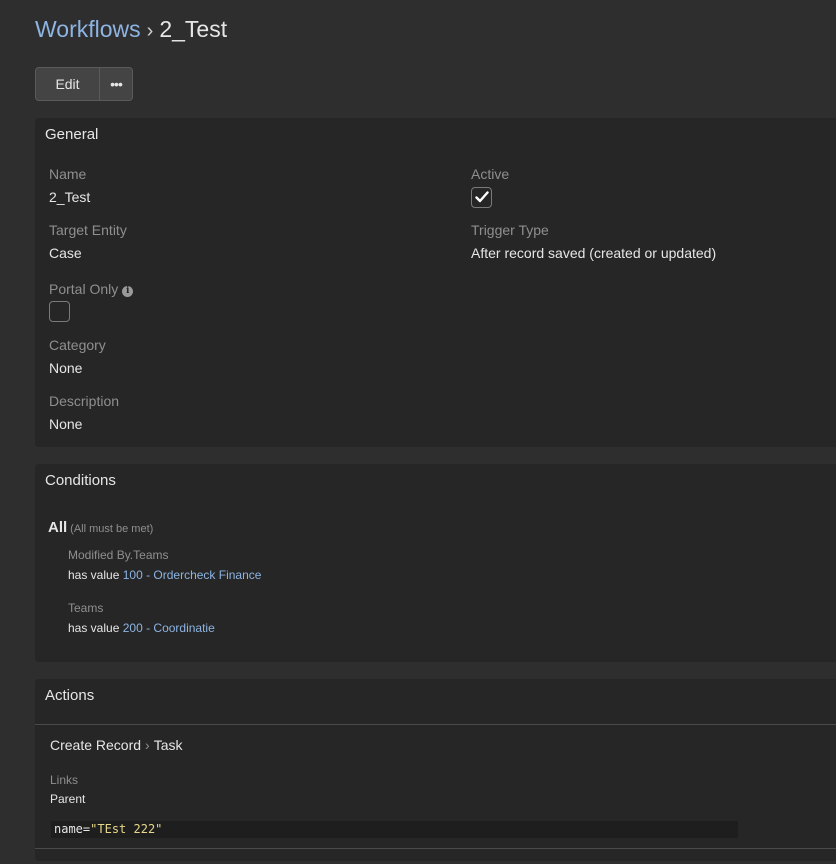 The width and height of the screenshot is (836, 864). I want to click on condition-value-link: 200 - Coordinatie, so click(169, 628).